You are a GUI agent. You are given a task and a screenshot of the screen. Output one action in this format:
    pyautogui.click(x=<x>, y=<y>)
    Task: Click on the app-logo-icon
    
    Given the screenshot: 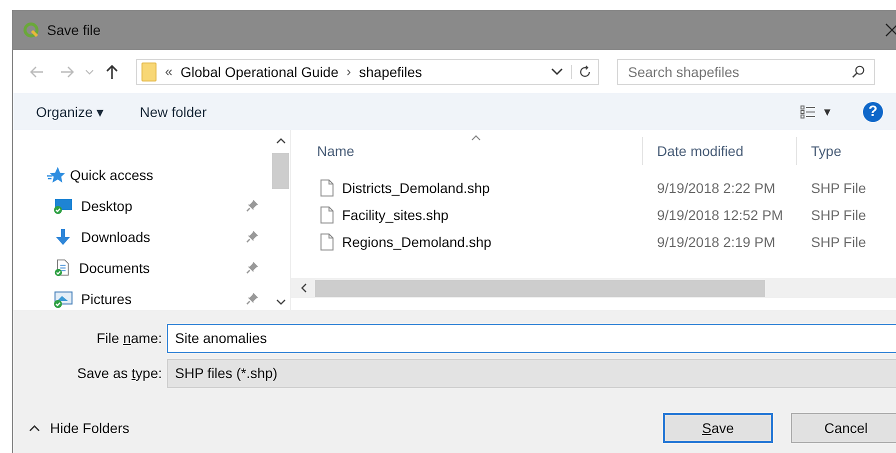 What is the action you would take?
    pyautogui.click(x=31, y=30)
    